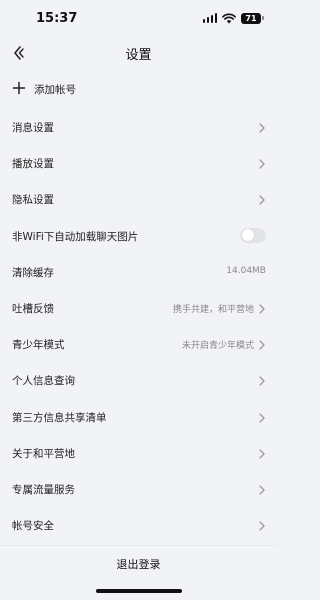 This screenshot has width=320, height=600. I want to click on settings-row-data-service: 专属流量服务, so click(138, 490).